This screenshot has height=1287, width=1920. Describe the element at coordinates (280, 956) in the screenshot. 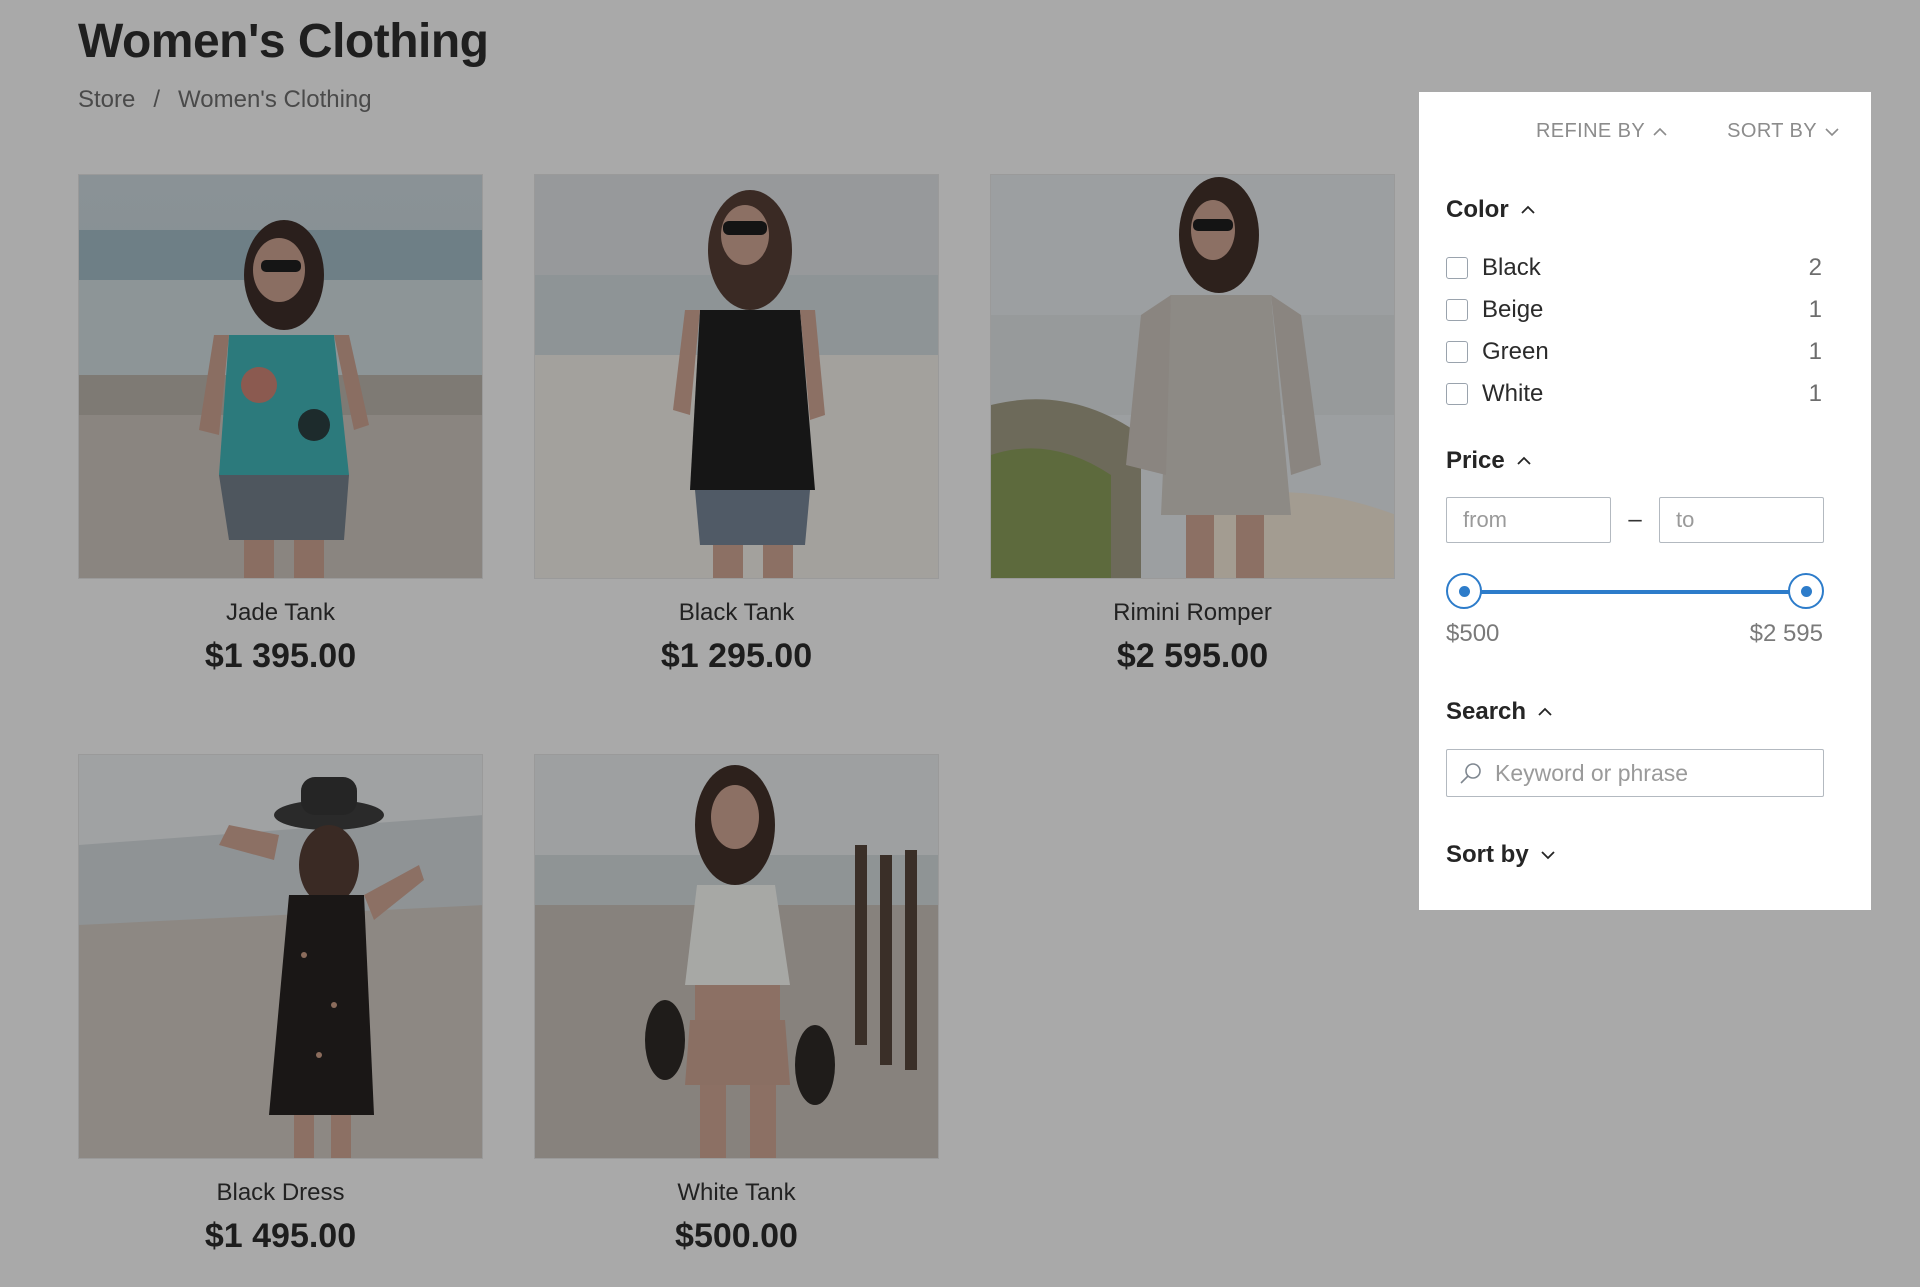

I see `product-image-black-dress` at that location.